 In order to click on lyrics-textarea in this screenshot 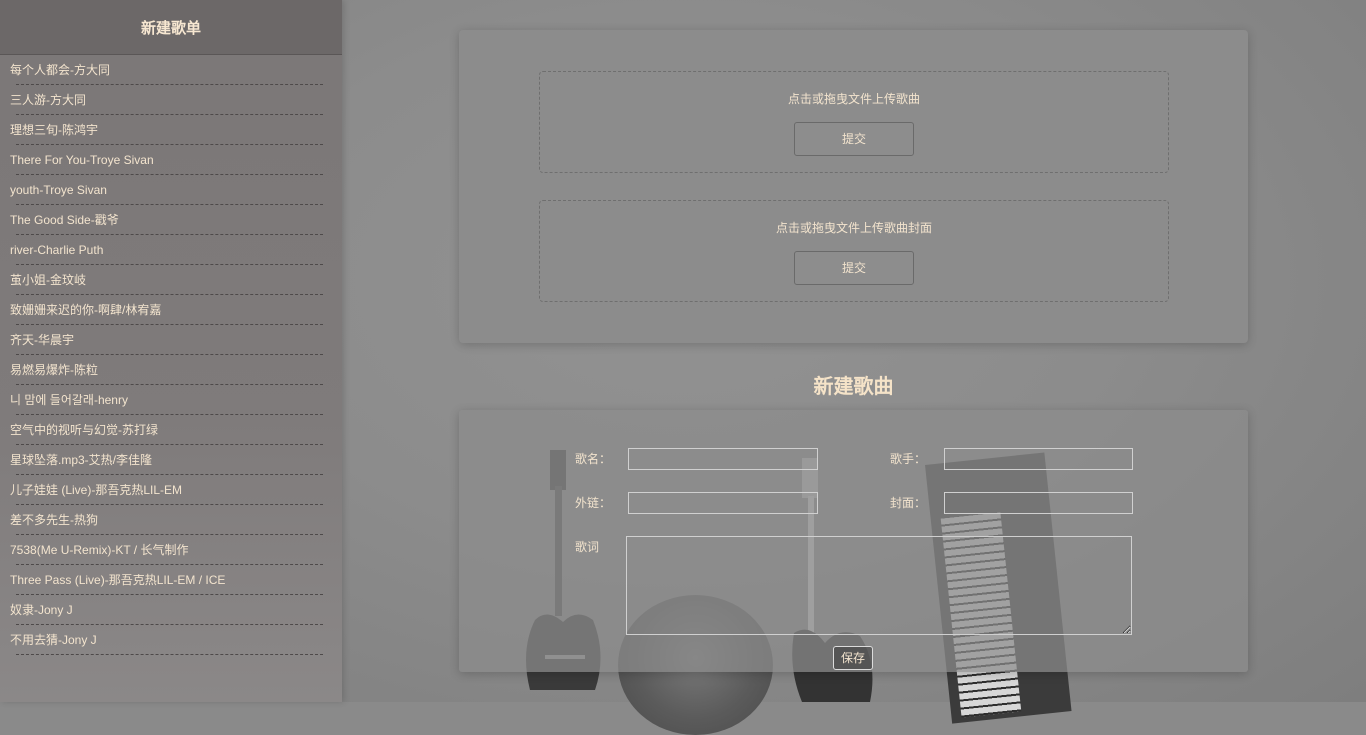, I will do `click(879, 585)`.